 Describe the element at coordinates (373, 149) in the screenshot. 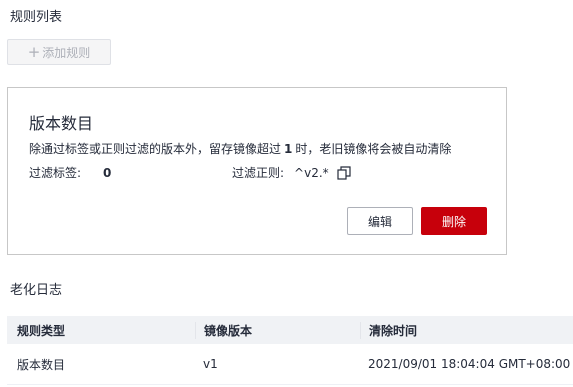

I see `rule-desc-suffix: 时，老旧镜像将会被自动清除` at that location.